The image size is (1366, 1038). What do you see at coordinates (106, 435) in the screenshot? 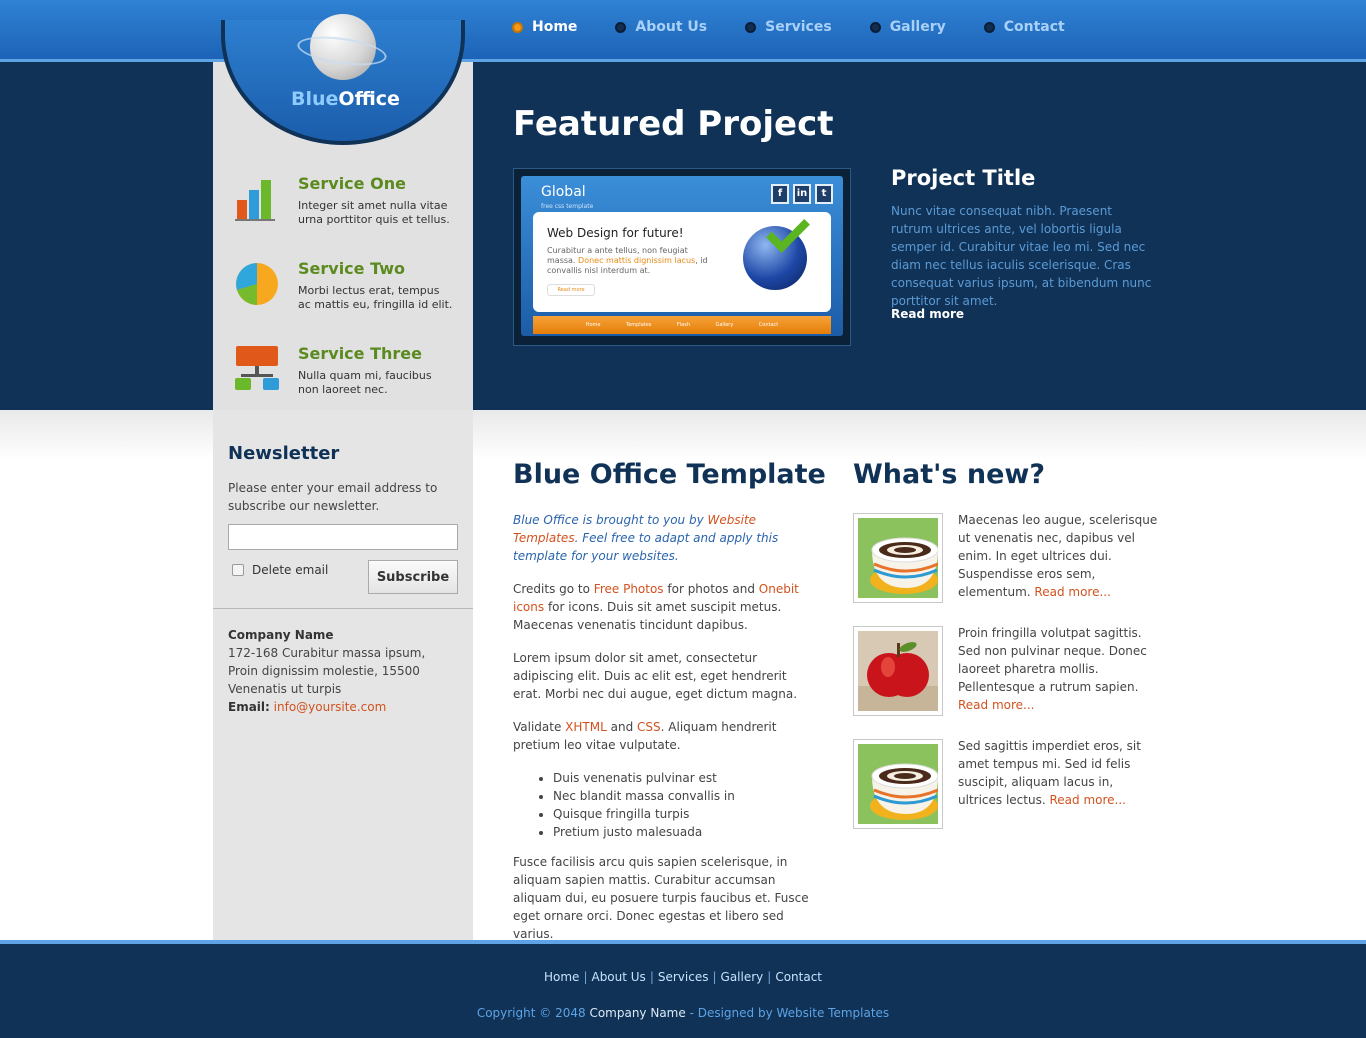
I see `left-fade` at bounding box center [106, 435].